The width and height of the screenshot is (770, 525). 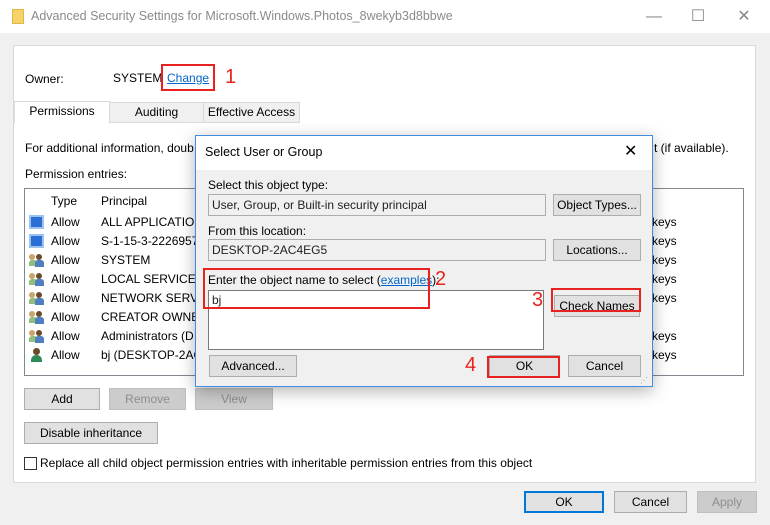 I want to click on user-icon, so click(x=36, y=355).